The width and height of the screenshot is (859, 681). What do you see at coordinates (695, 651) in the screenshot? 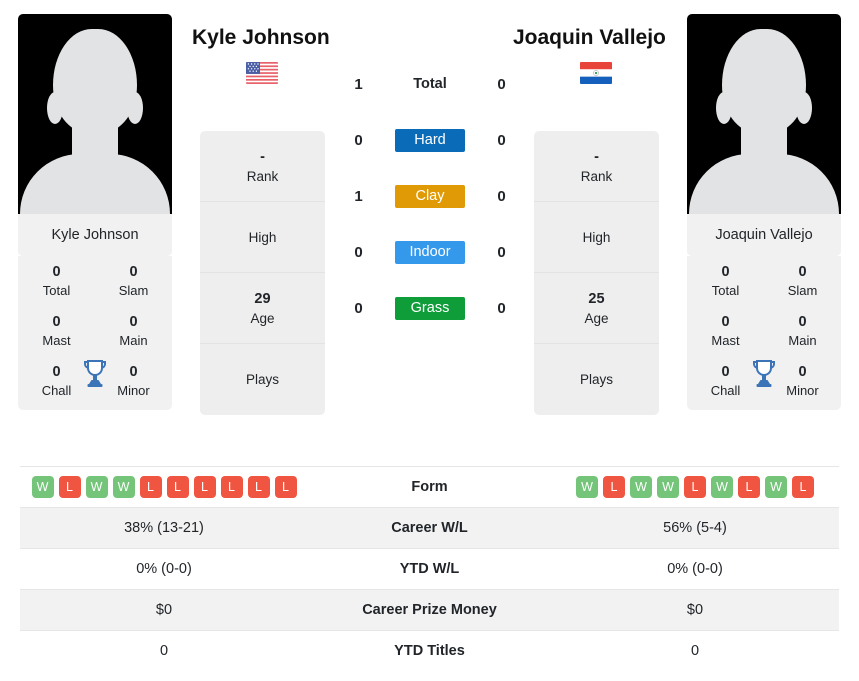
I see `right-ytd-titles: 0` at bounding box center [695, 651].